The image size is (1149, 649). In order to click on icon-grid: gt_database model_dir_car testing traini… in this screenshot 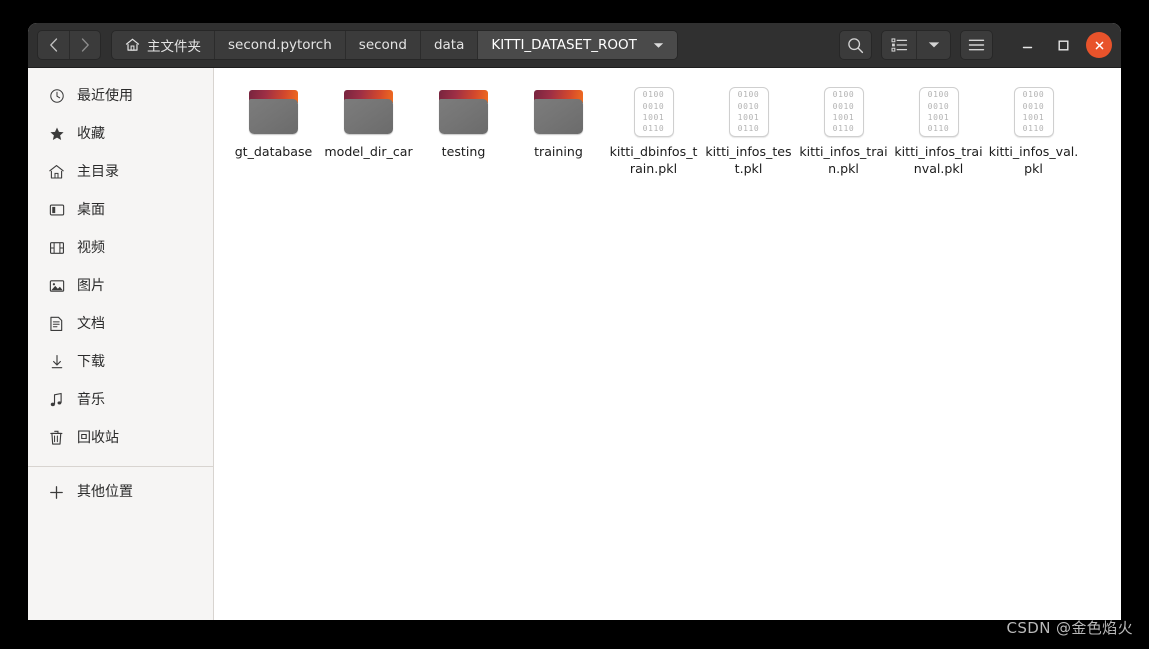, I will do `click(668, 130)`.